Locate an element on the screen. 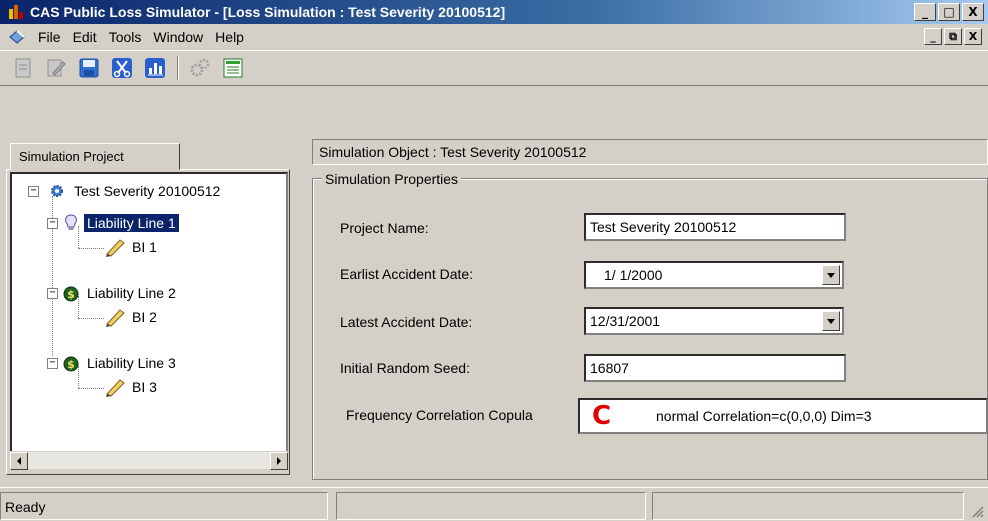 The image size is (988, 521). horizontal-scrollbar is located at coordinates (149, 460).